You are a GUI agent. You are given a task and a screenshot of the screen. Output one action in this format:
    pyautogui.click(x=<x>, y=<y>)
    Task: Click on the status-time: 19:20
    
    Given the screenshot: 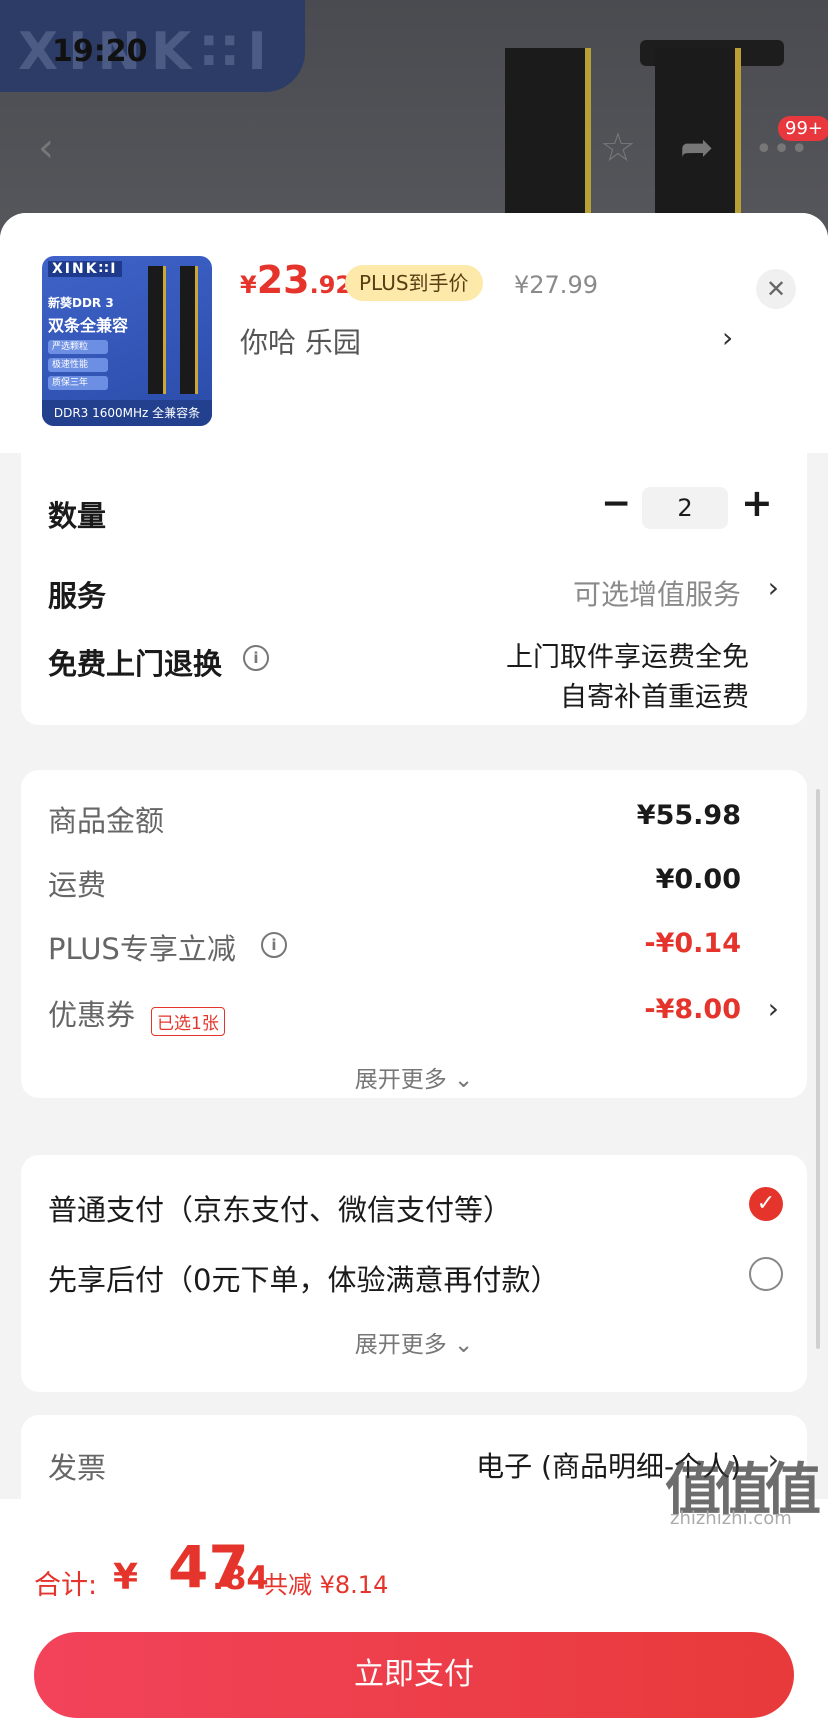 What is the action you would take?
    pyautogui.click(x=100, y=51)
    